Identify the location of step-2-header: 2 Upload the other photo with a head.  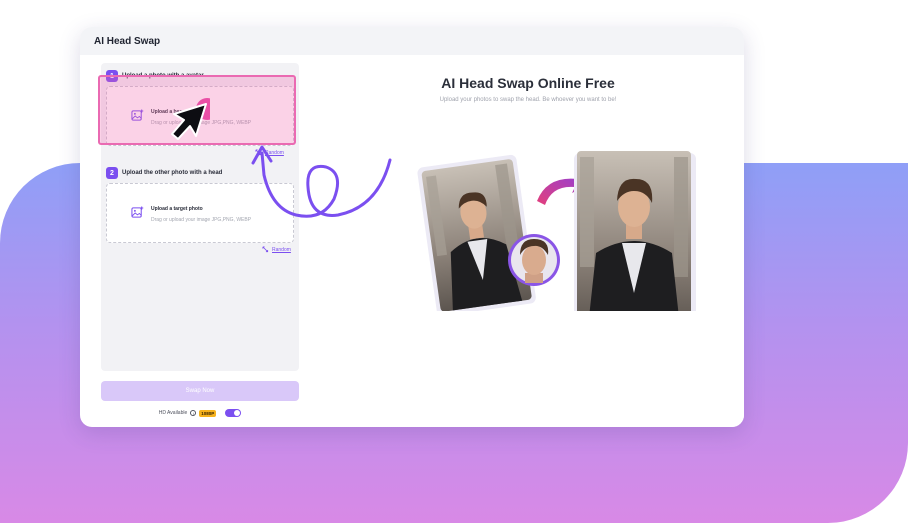
(164, 173).